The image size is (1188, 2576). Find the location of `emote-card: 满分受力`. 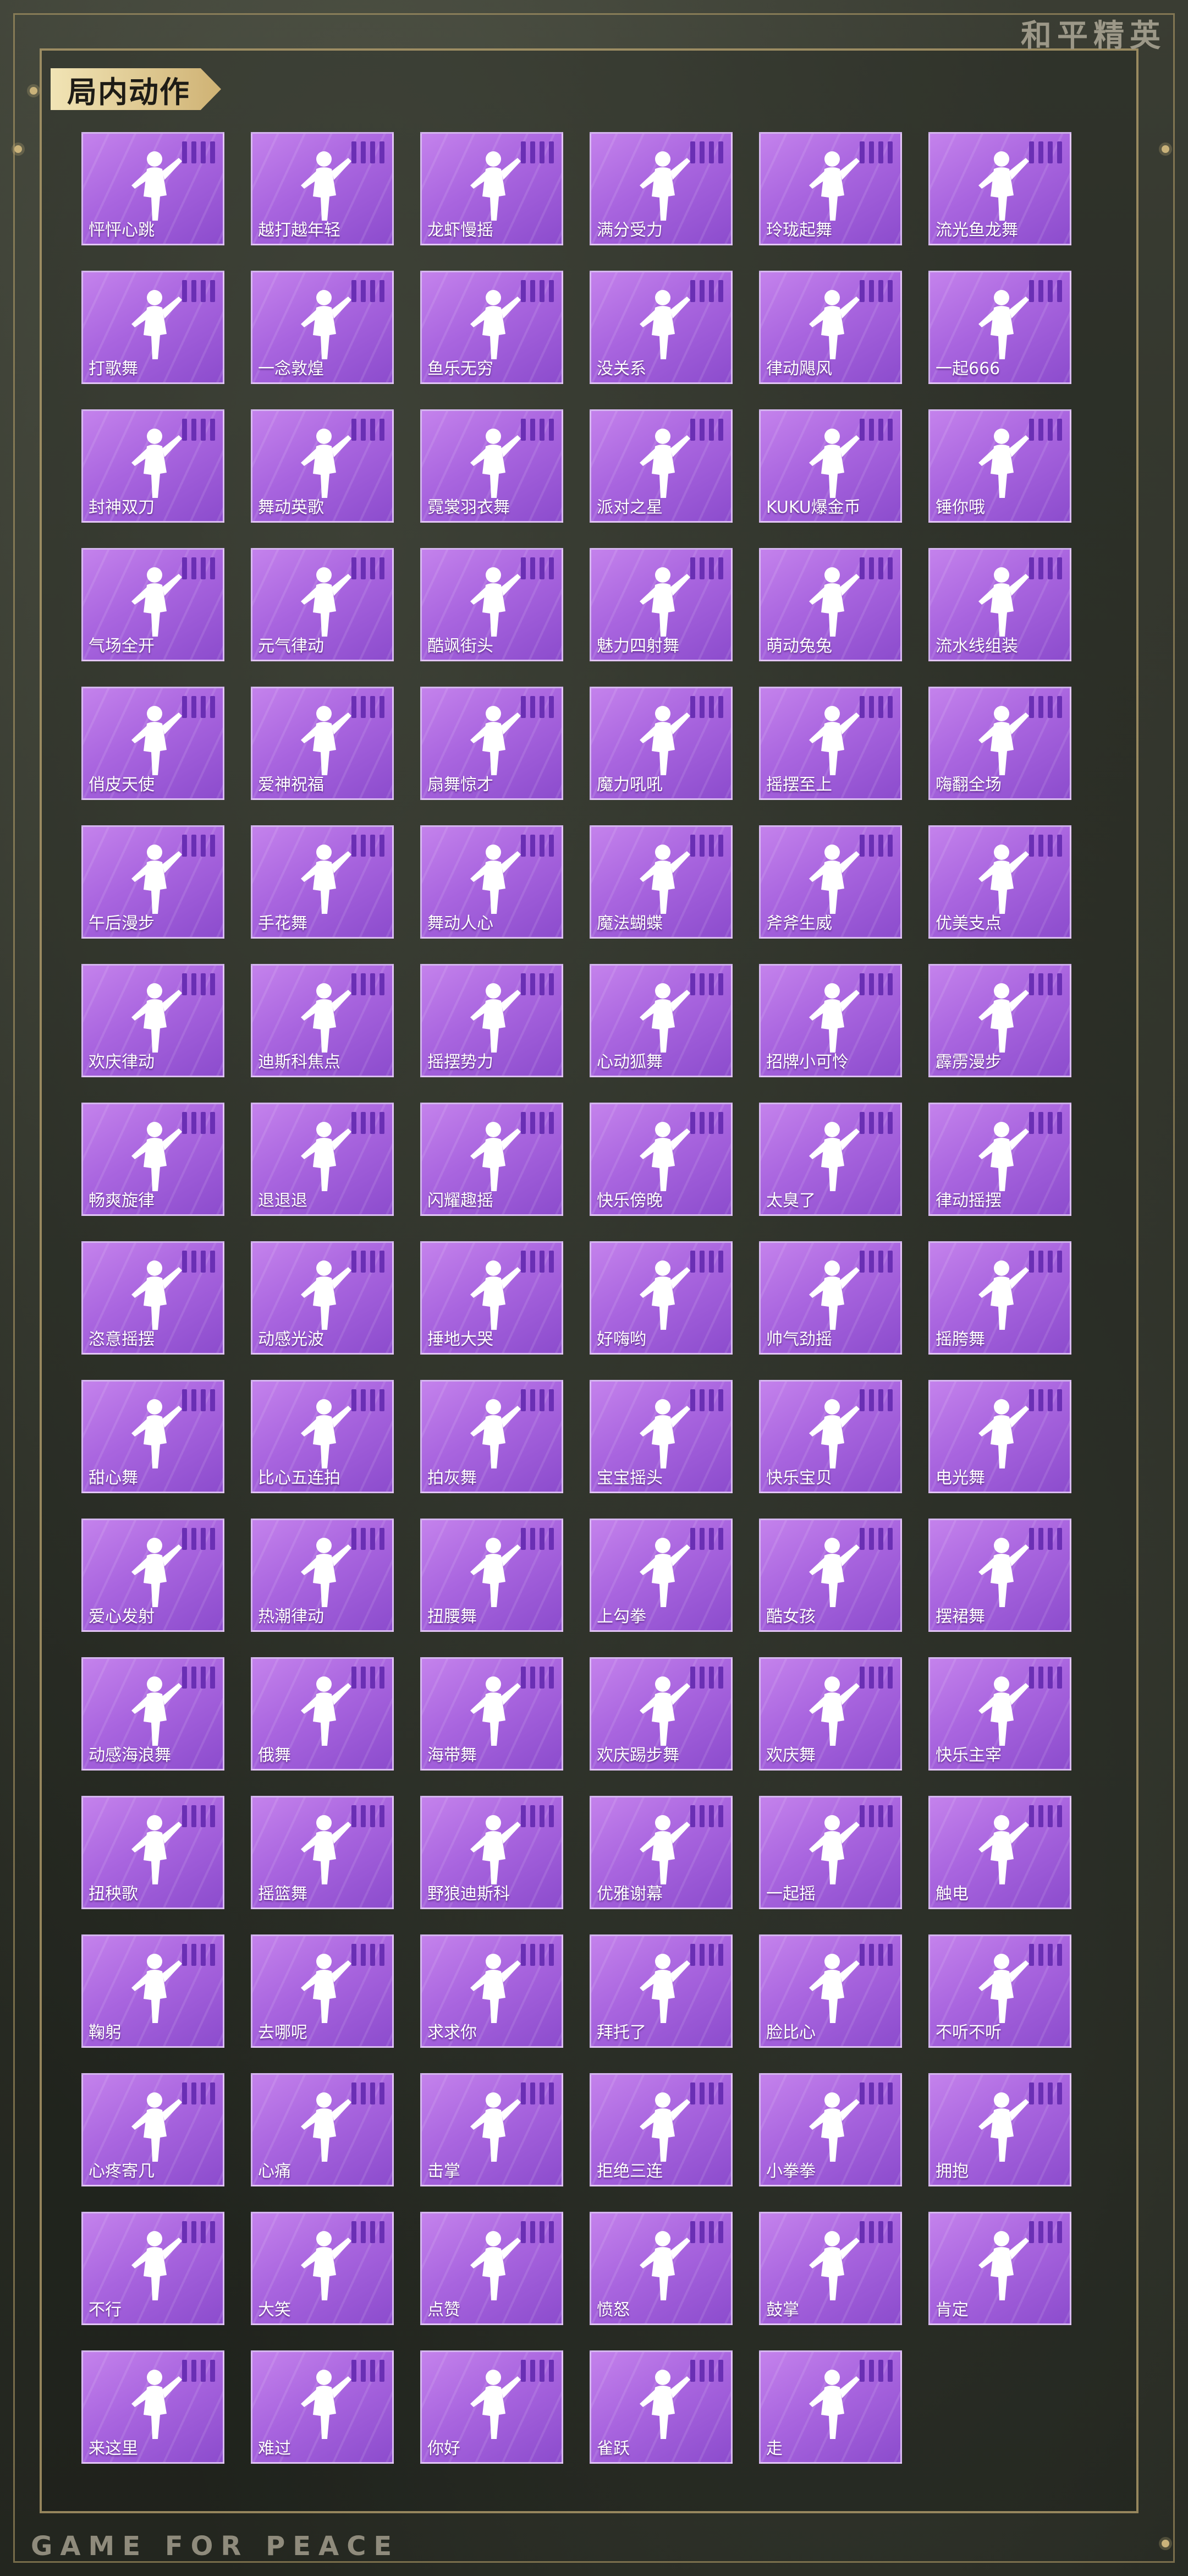

emote-card: 满分受力 is located at coordinates (662, 188).